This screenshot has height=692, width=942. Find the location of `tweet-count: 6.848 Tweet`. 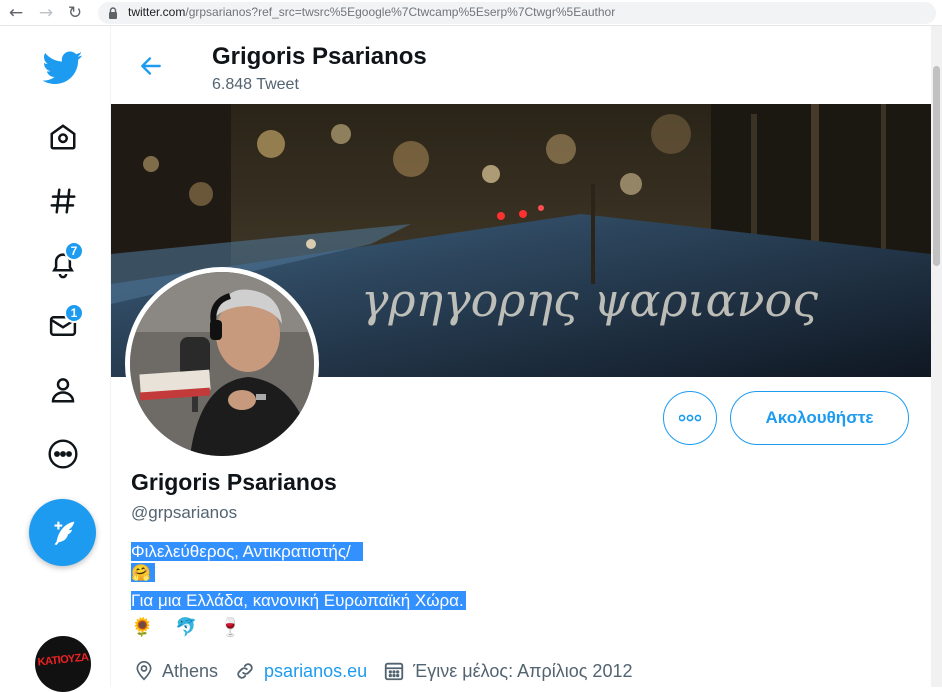

tweet-count: 6.848 Tweet is located at coordinates (255, 84).